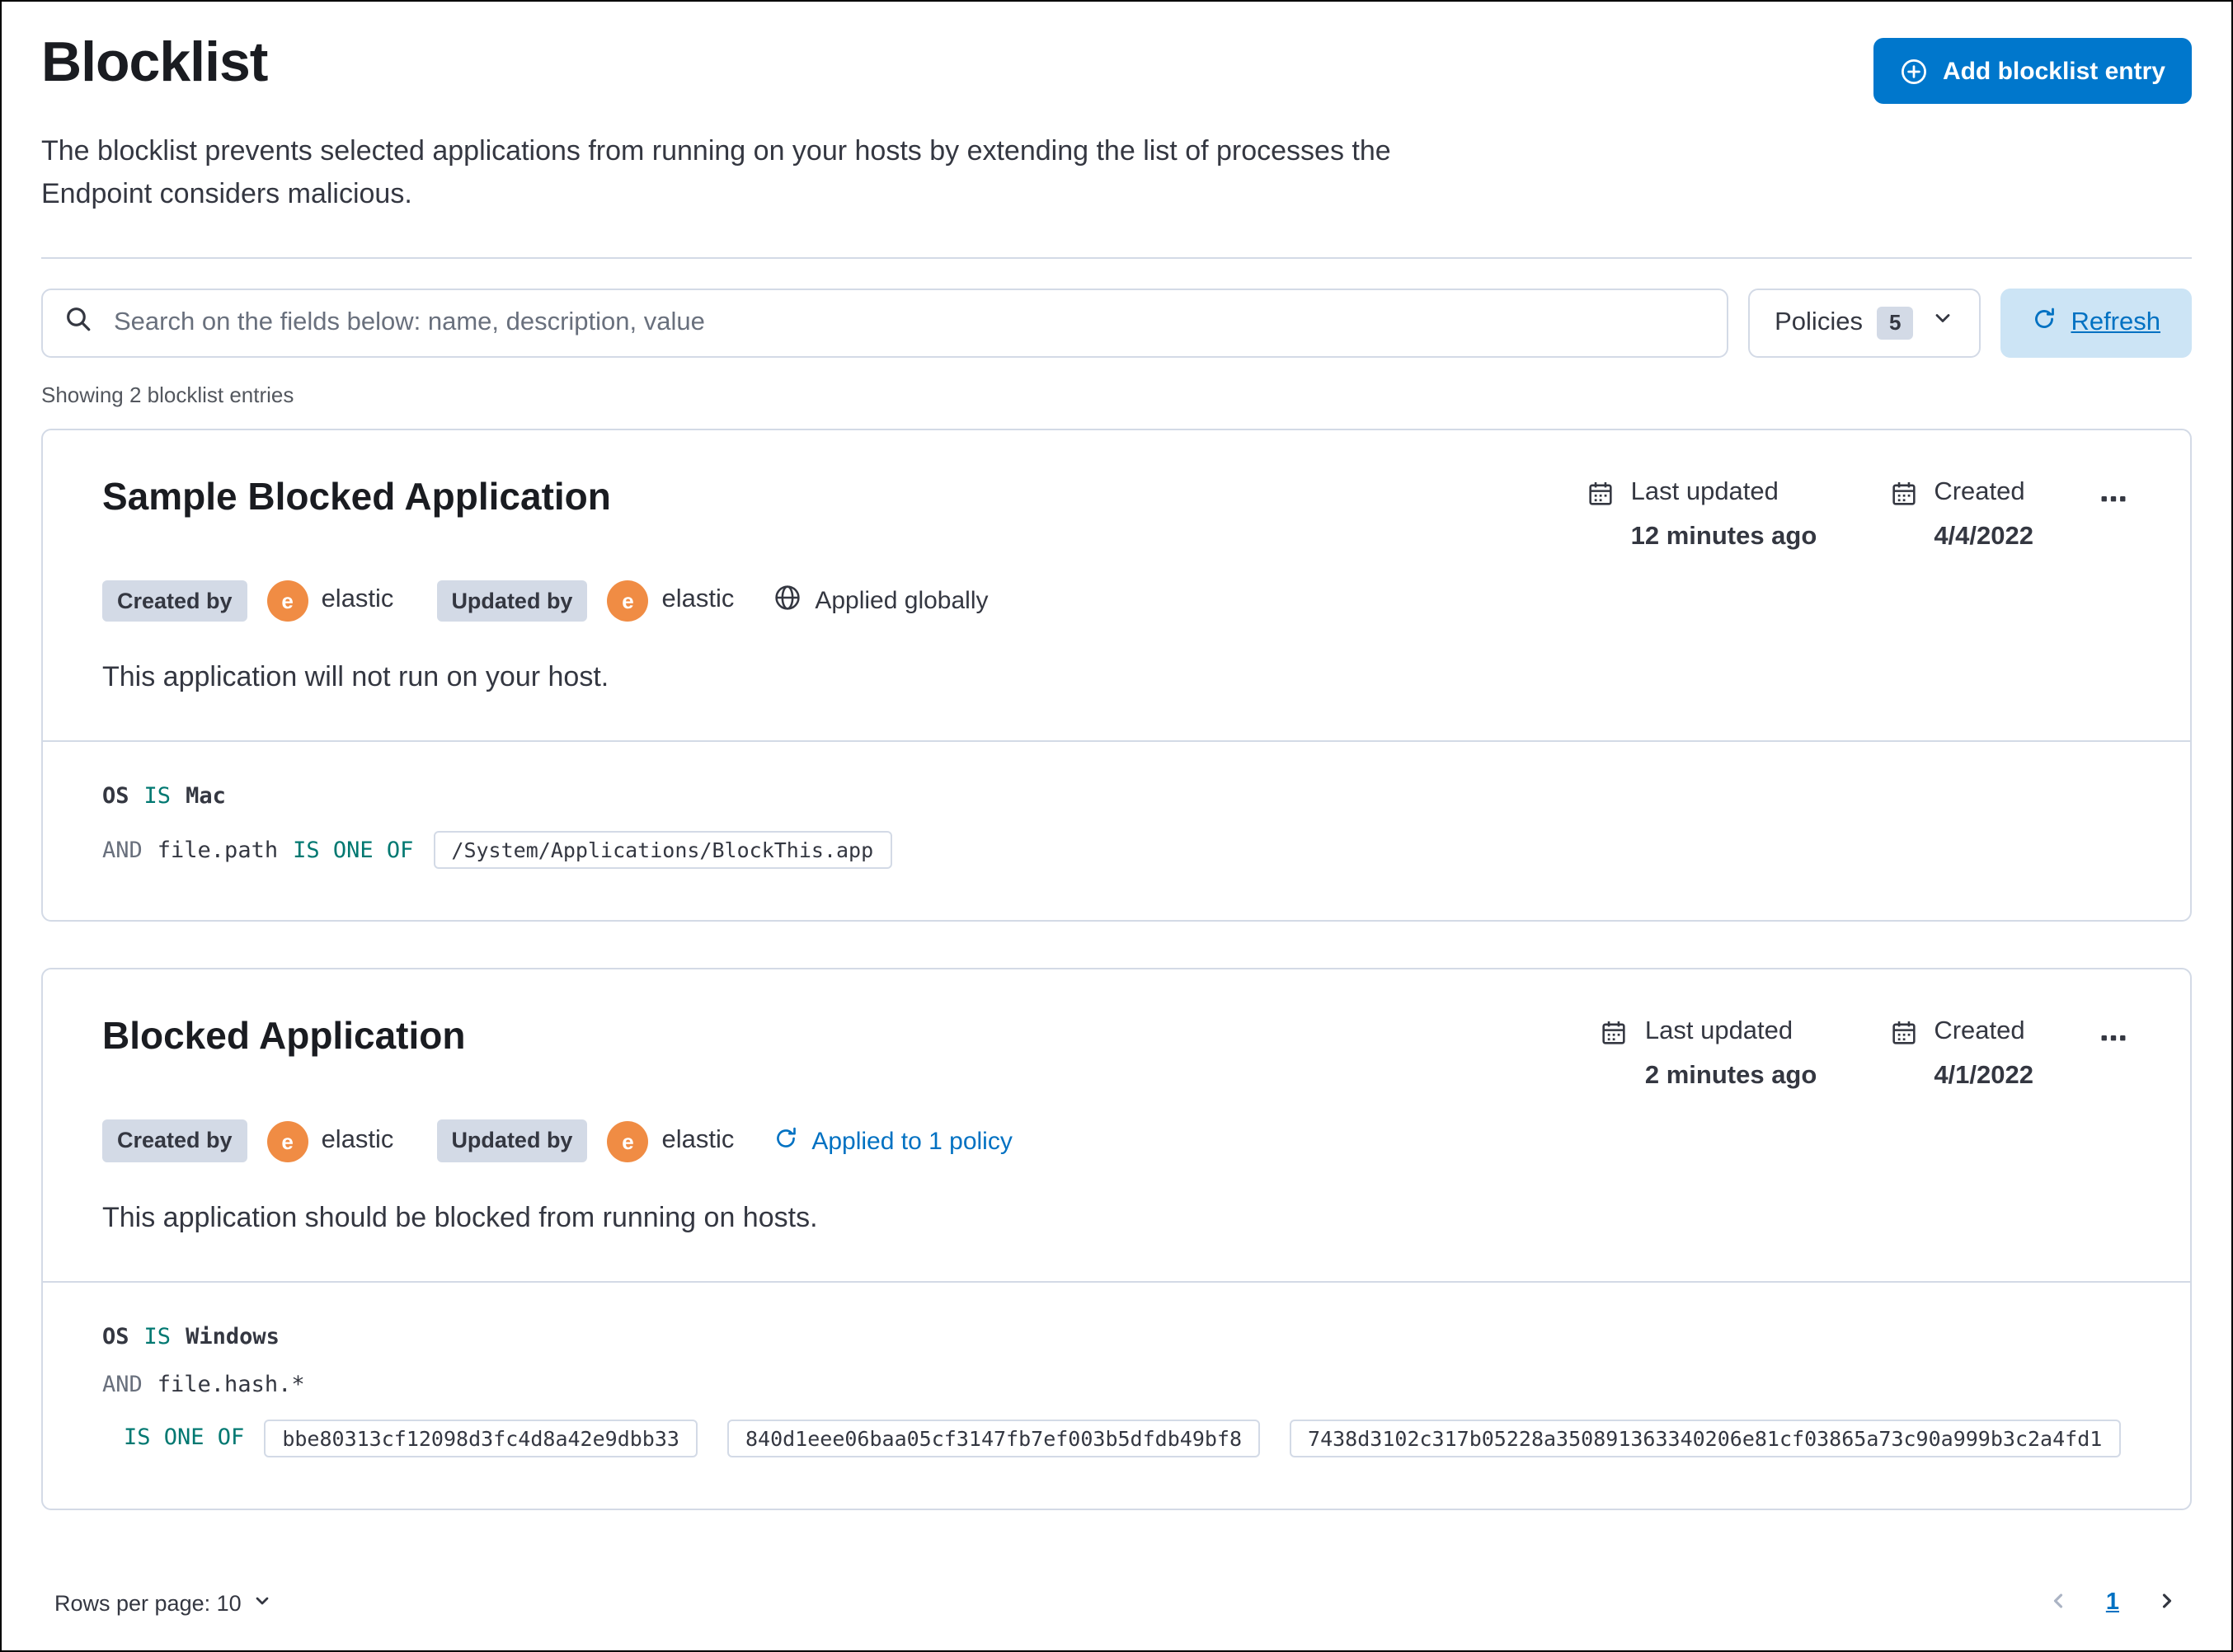 This screenshot has width=2233, height=1652. I want to click on created-meta: Created 4/4/2022, so click(1961, 514).